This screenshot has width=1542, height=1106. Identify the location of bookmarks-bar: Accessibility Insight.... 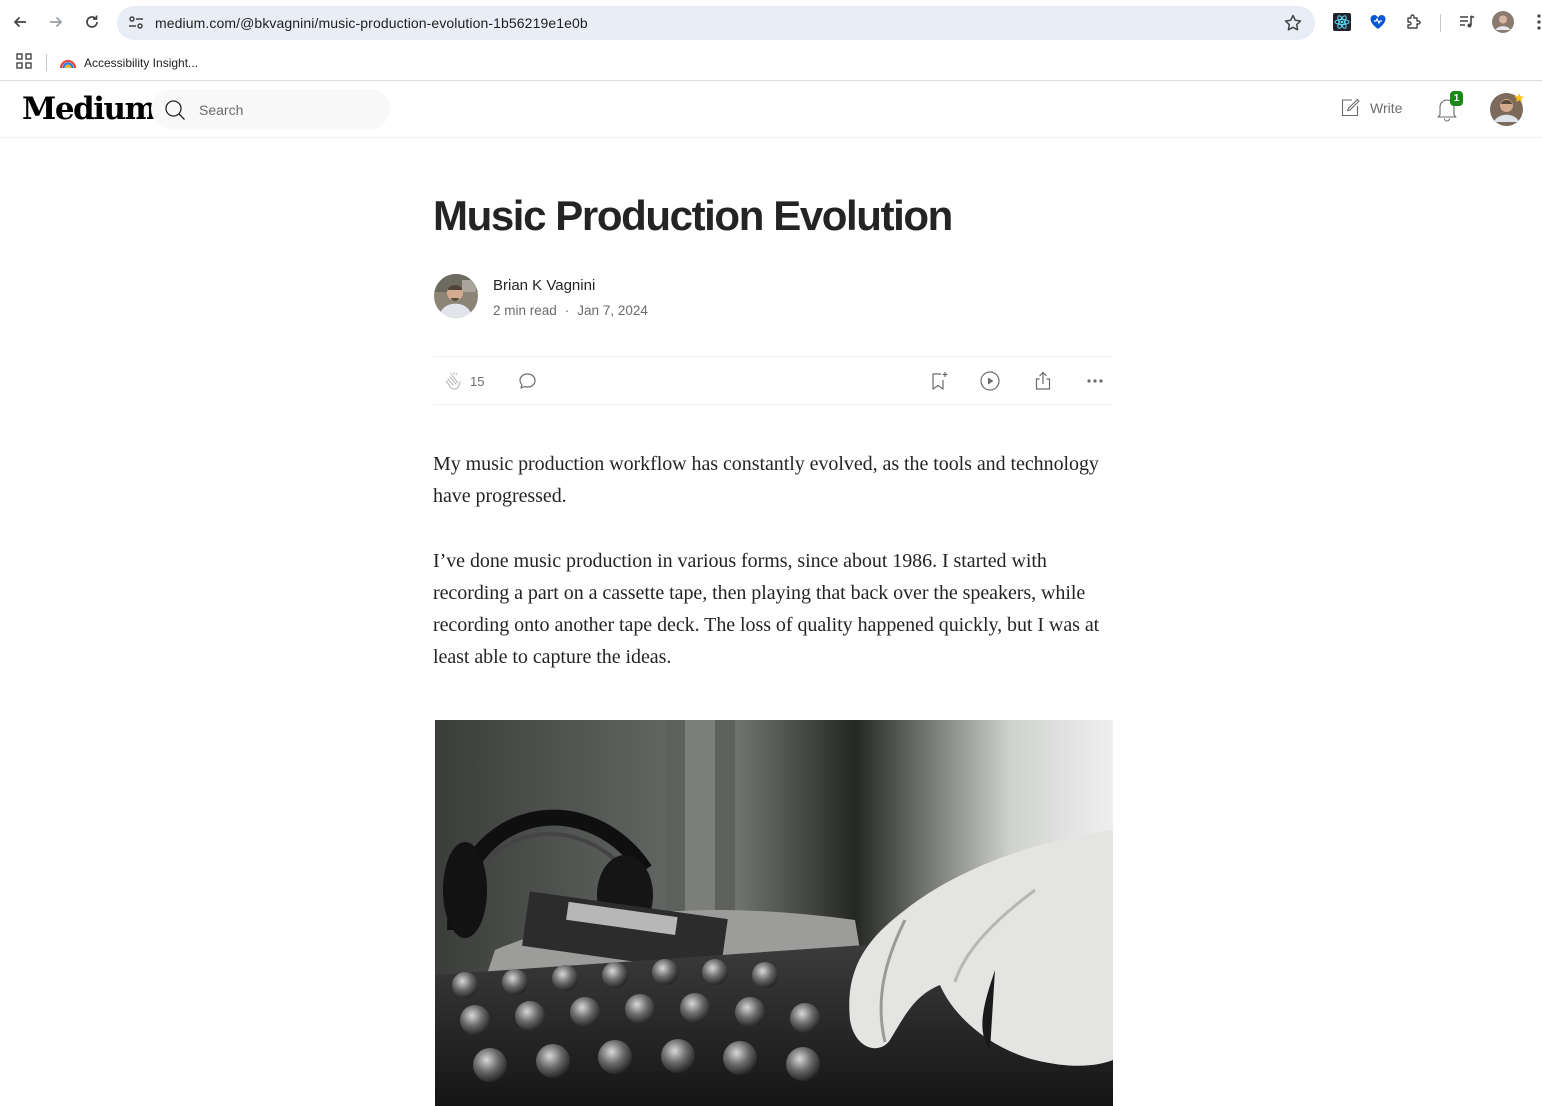
(771, 63).